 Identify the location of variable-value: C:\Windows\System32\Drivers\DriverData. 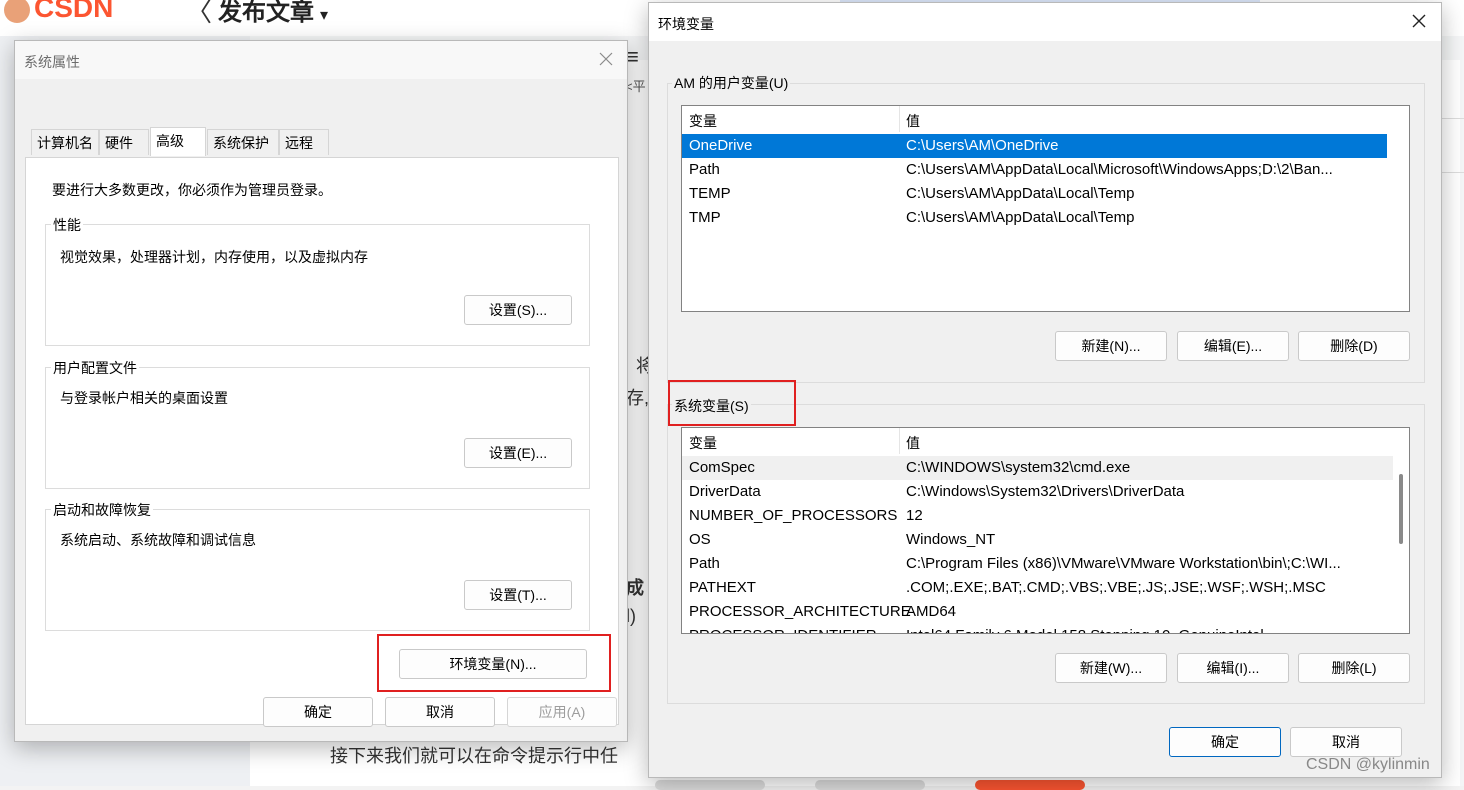
(1045, 491).